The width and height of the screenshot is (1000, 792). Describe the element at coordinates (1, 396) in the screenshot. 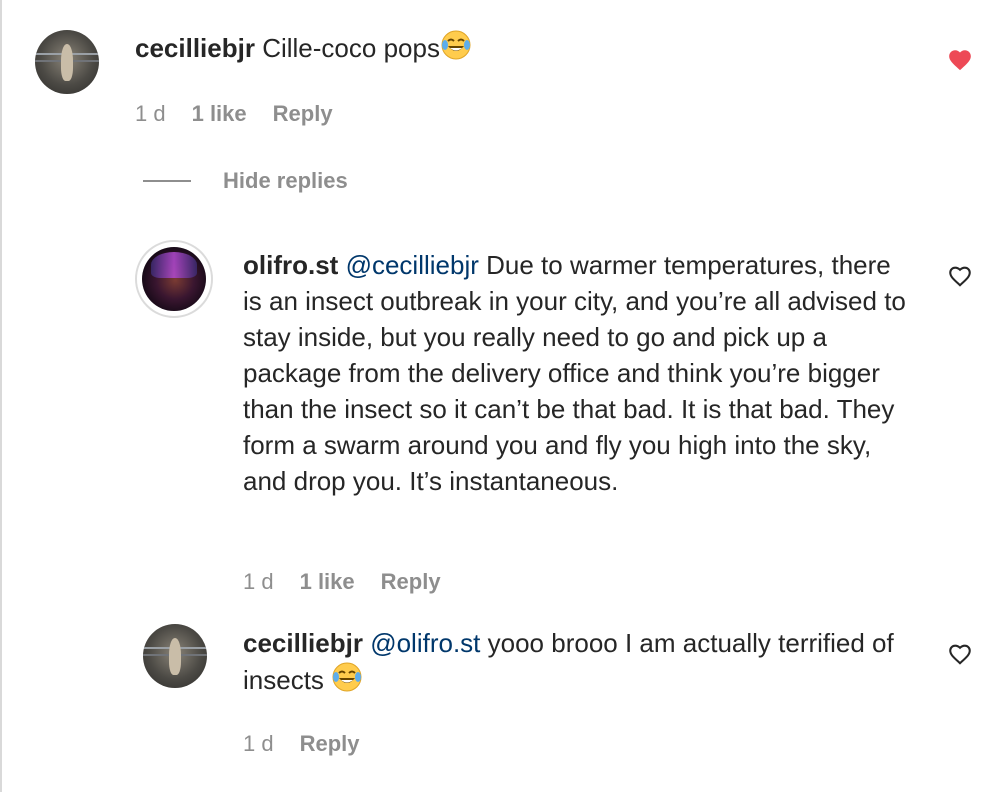

I see `panel-border` at that location.